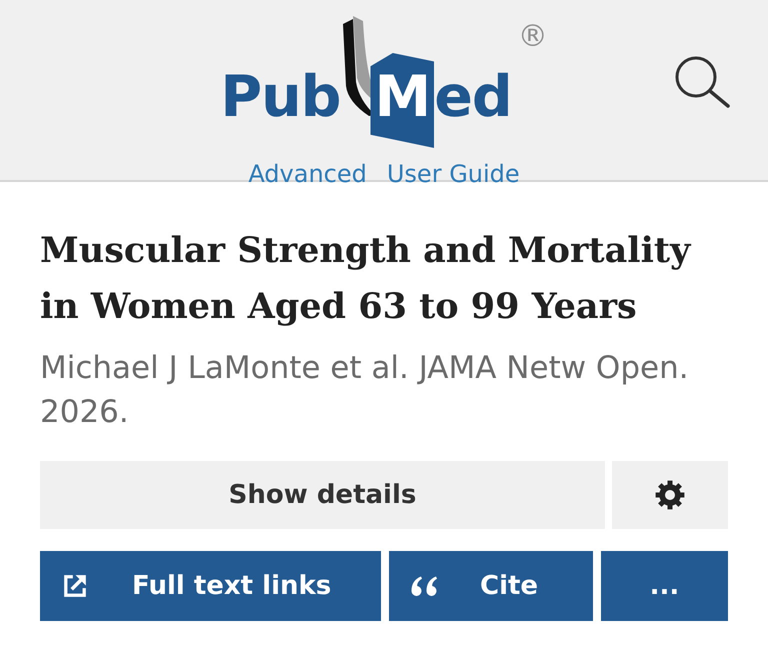 The width and height of the screenshot is (768, 660). Describe the element at coordinates (365, 390) in the screenshot. I see `citation-text: Michael J LaMonte et al. JAMA Netw Open. 2026.` at that location.